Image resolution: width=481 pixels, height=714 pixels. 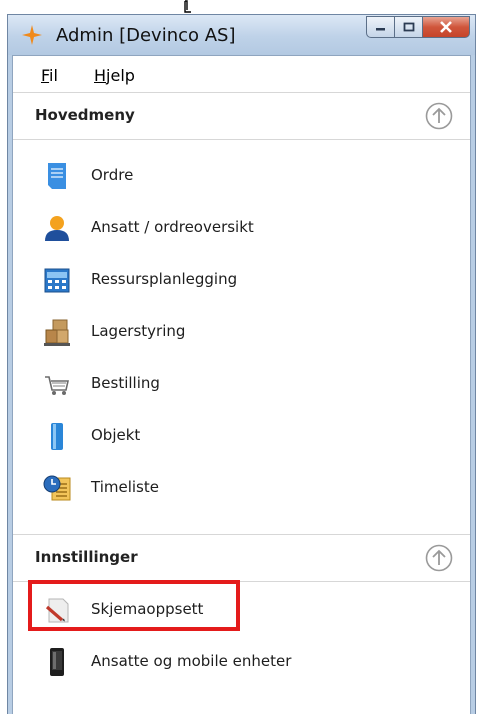 I want to click on section-header-hovedmeny: Hovedmeny, so click(x=241, y=116).